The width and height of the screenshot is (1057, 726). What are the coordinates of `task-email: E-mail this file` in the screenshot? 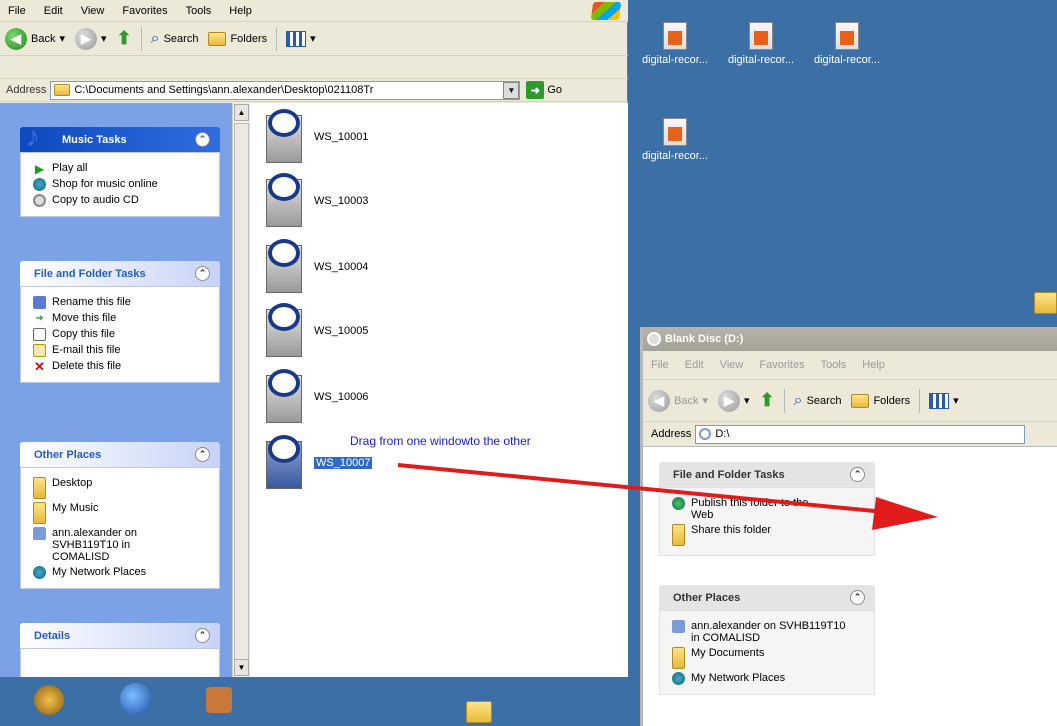 It's located at (122, 350).